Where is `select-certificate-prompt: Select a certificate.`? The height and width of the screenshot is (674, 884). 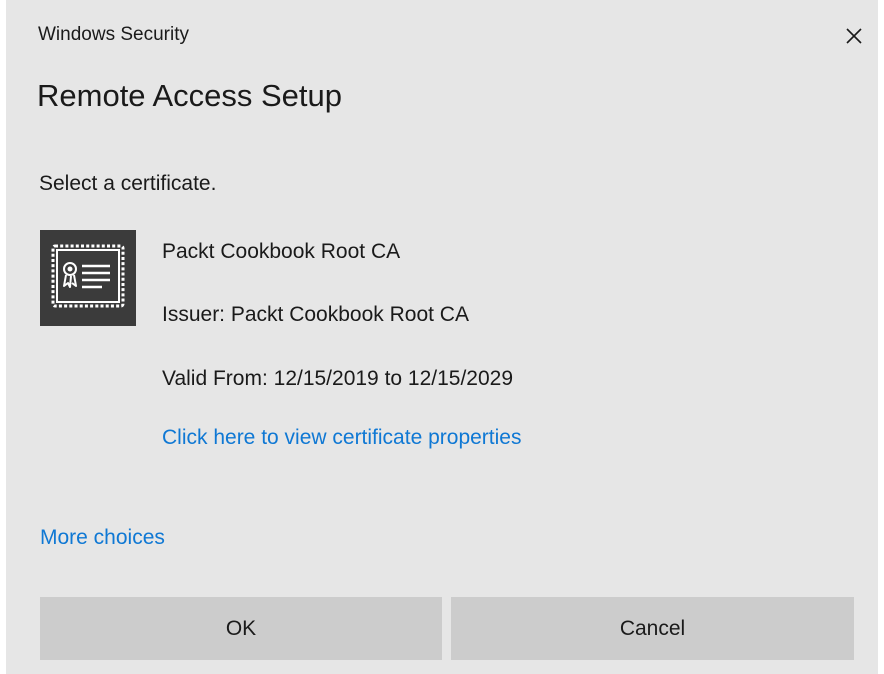
select-certificate-prompt: Select a certificate. is located at coordinates (128, 183).